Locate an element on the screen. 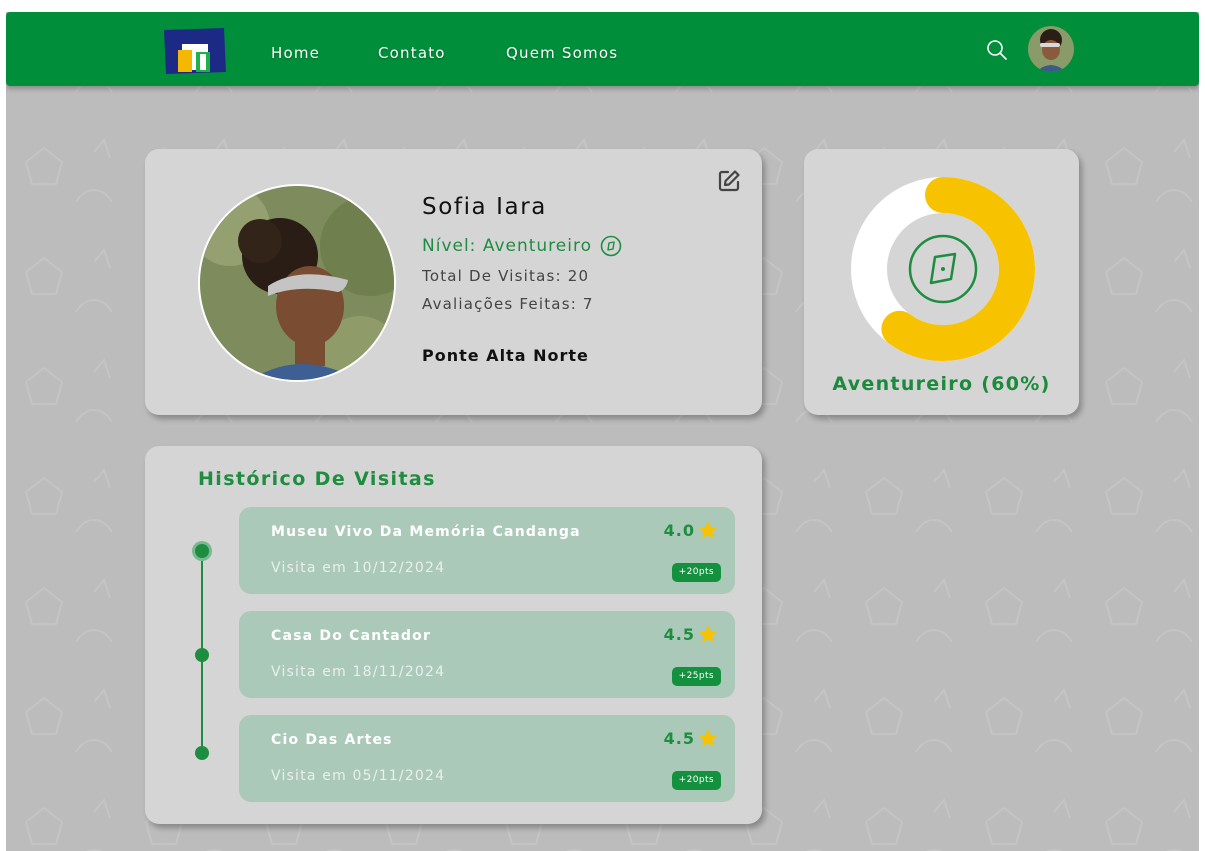  profile-photo is located at coordinates (297, 283).